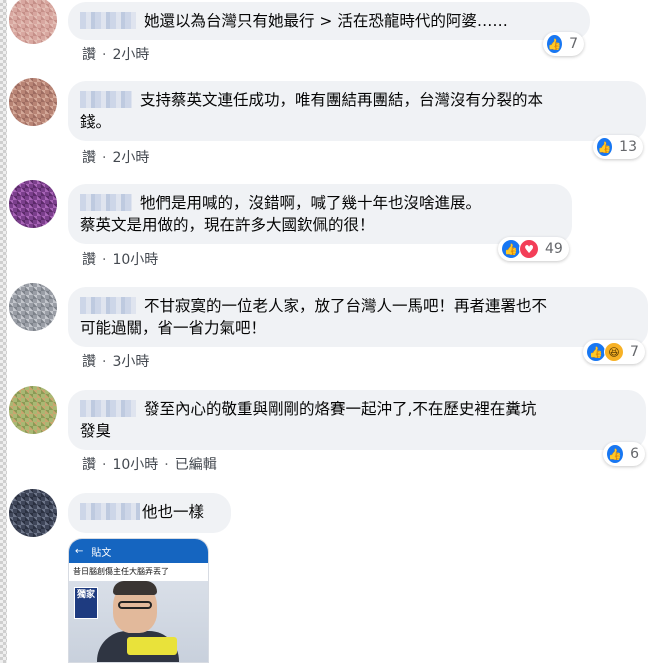 Image resolution: width=672 pixels, height=663 pixels. Describe the element at coordinates (173, 328) in the screenshot. I see `comment-text: 可能過關，省一省力氣吧！` at that location.